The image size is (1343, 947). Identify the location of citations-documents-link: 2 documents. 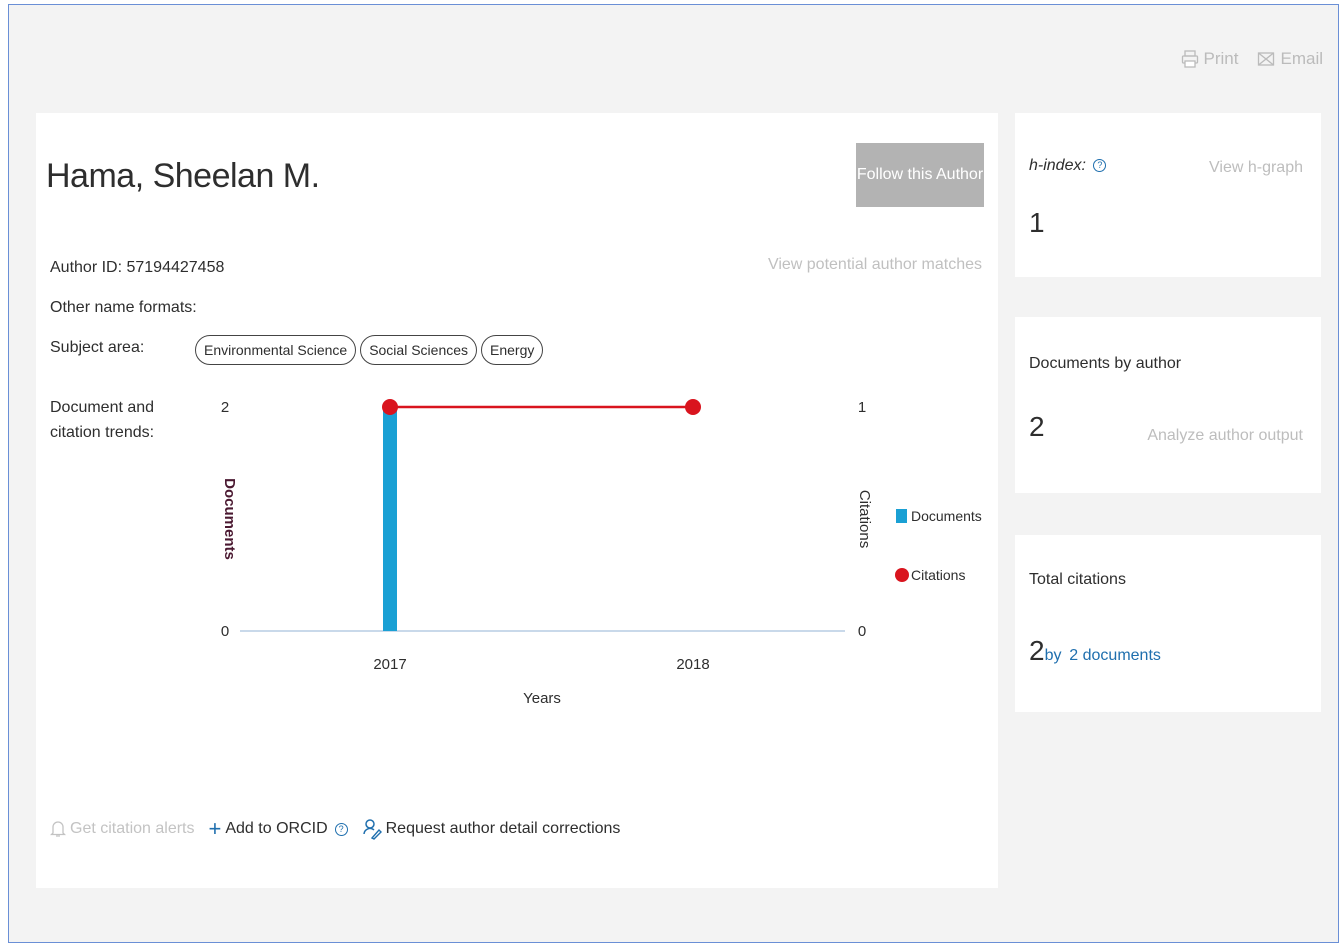
(1115, 655).